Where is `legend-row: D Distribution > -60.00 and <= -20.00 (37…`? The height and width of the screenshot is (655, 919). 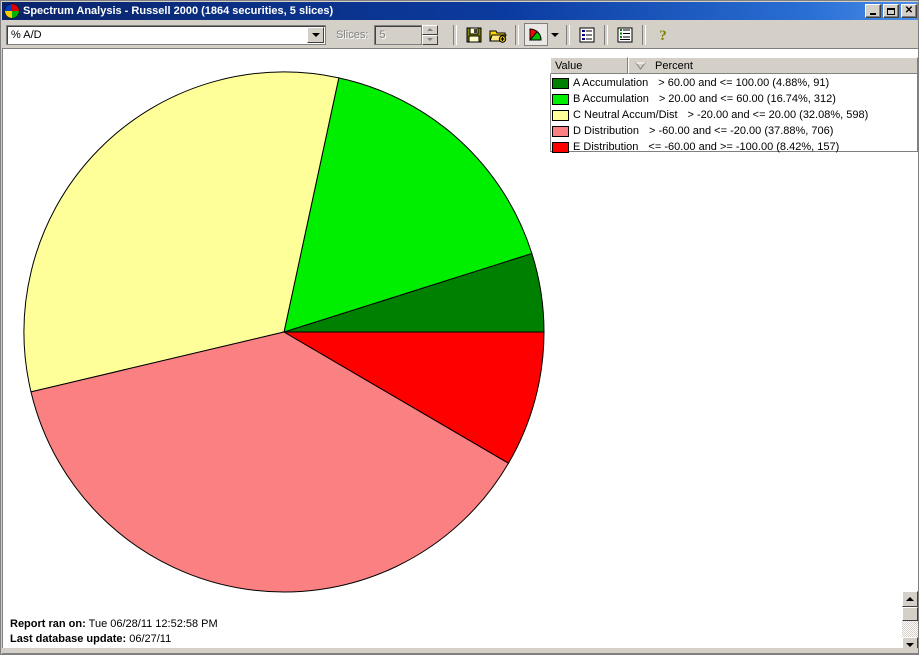 legend-row: D Distribution > -60.00 and <= -20.00 (37… is located at coordinates (734, 131).